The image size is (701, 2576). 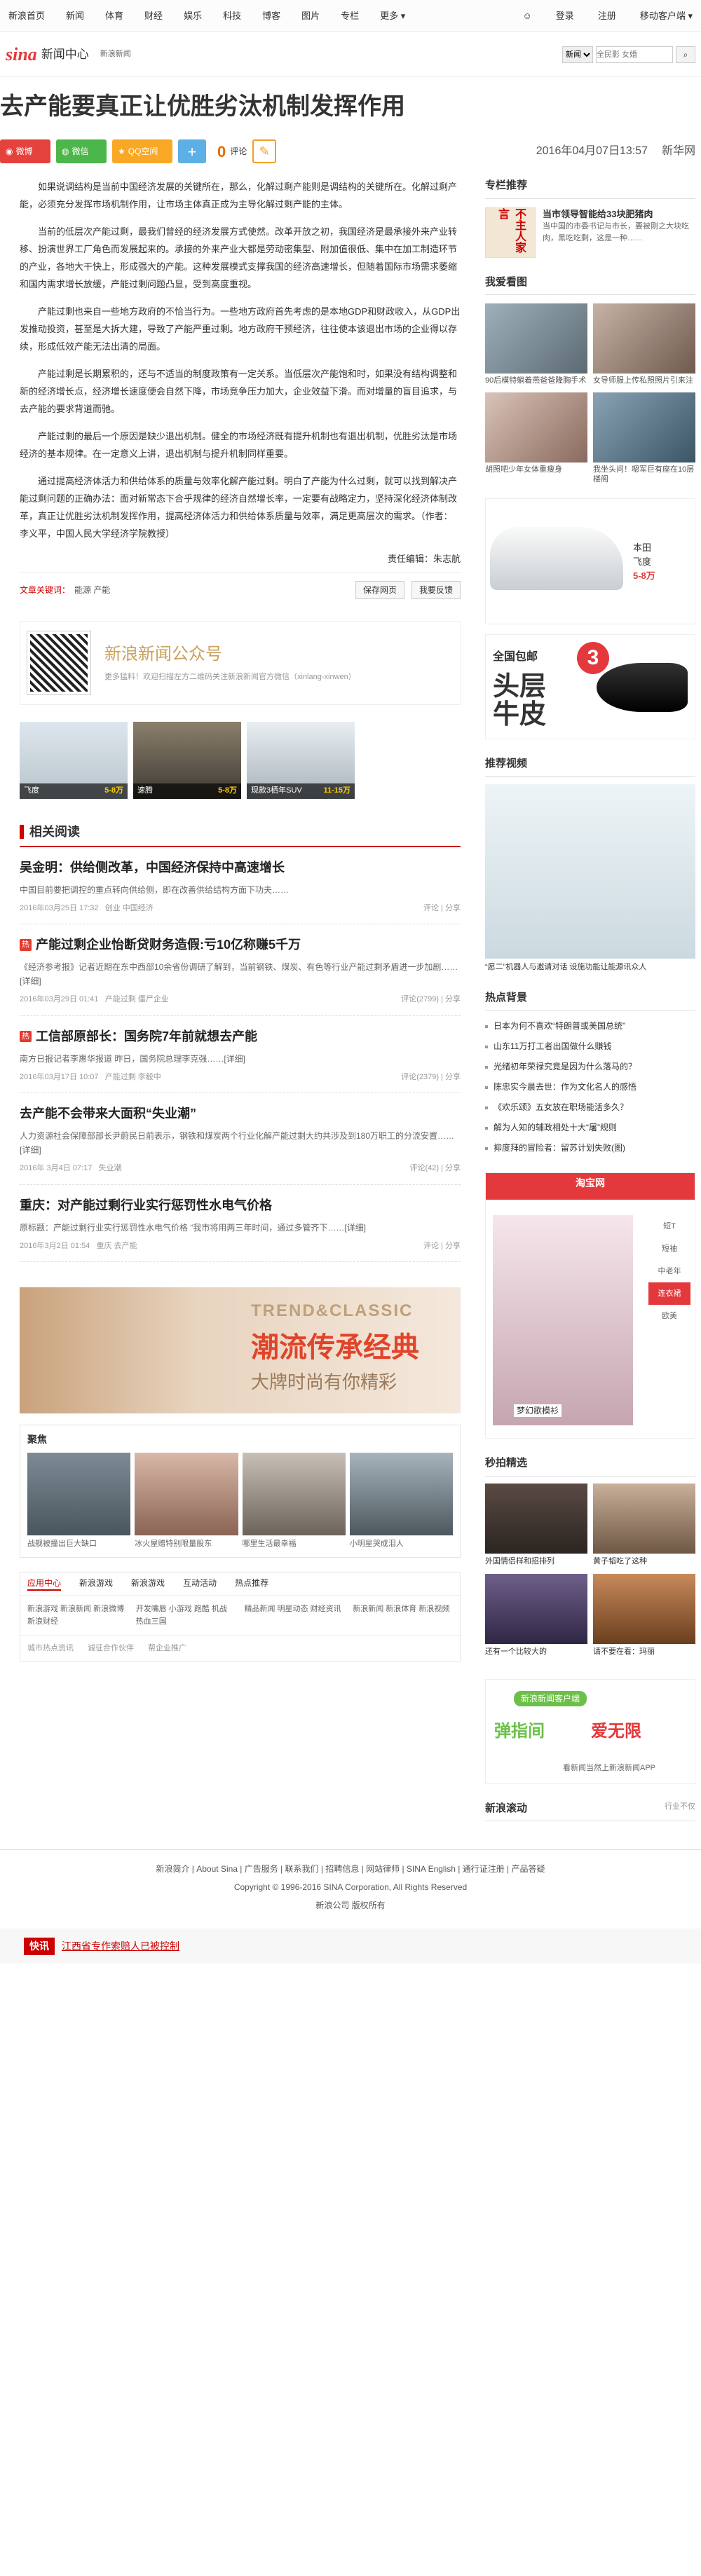 I want to click on nav-item-home: 新浪首页, so click(x=26, y=16).